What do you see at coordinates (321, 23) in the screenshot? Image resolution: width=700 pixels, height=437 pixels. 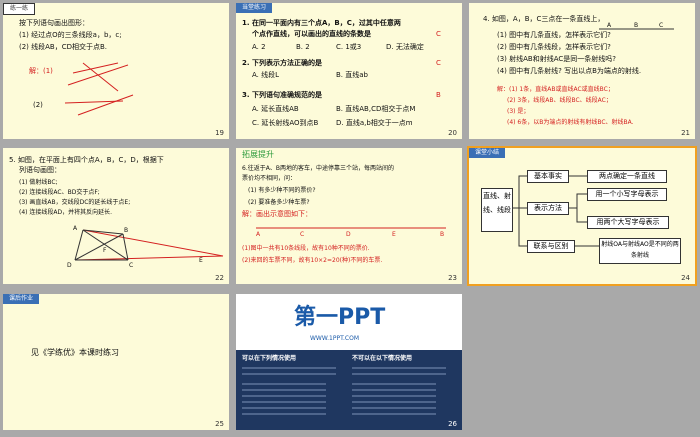 I see `question: 1. 在同一平面内有三个点A，B，C，过其中任意两` at bounding box center [321, 23].